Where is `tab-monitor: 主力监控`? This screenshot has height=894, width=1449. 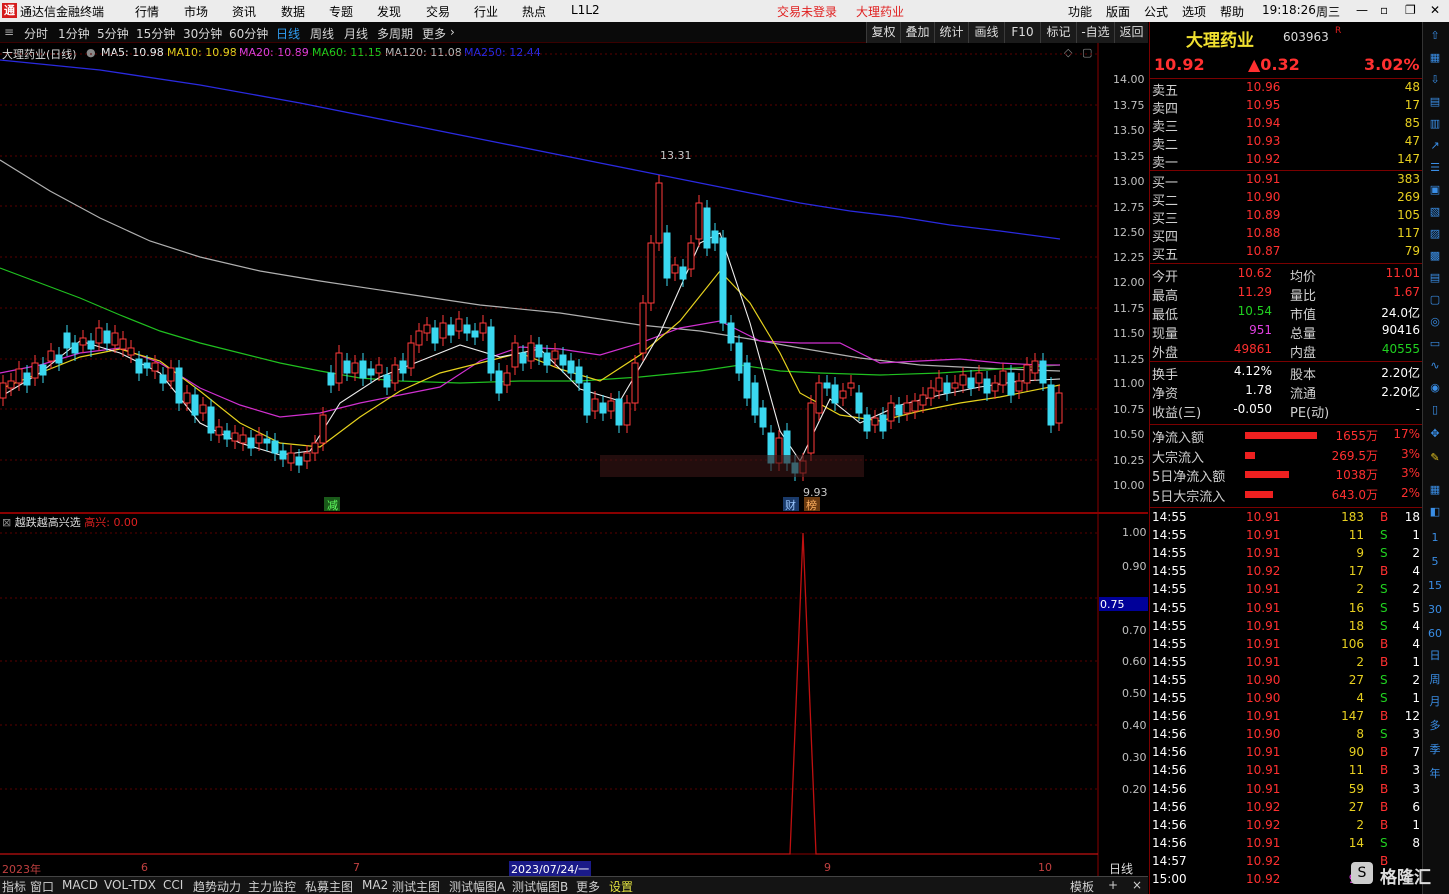 tab-monitor: 主力监控 is located at coordinates (272, 886).